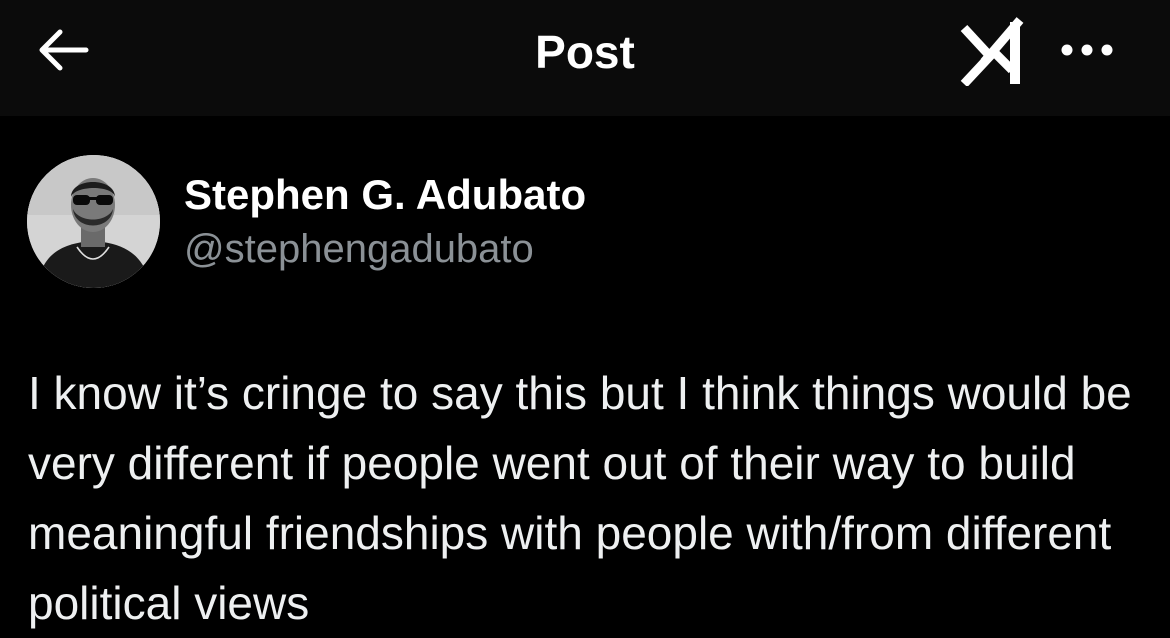  I want to click on grok-icon, so click(992, 52).